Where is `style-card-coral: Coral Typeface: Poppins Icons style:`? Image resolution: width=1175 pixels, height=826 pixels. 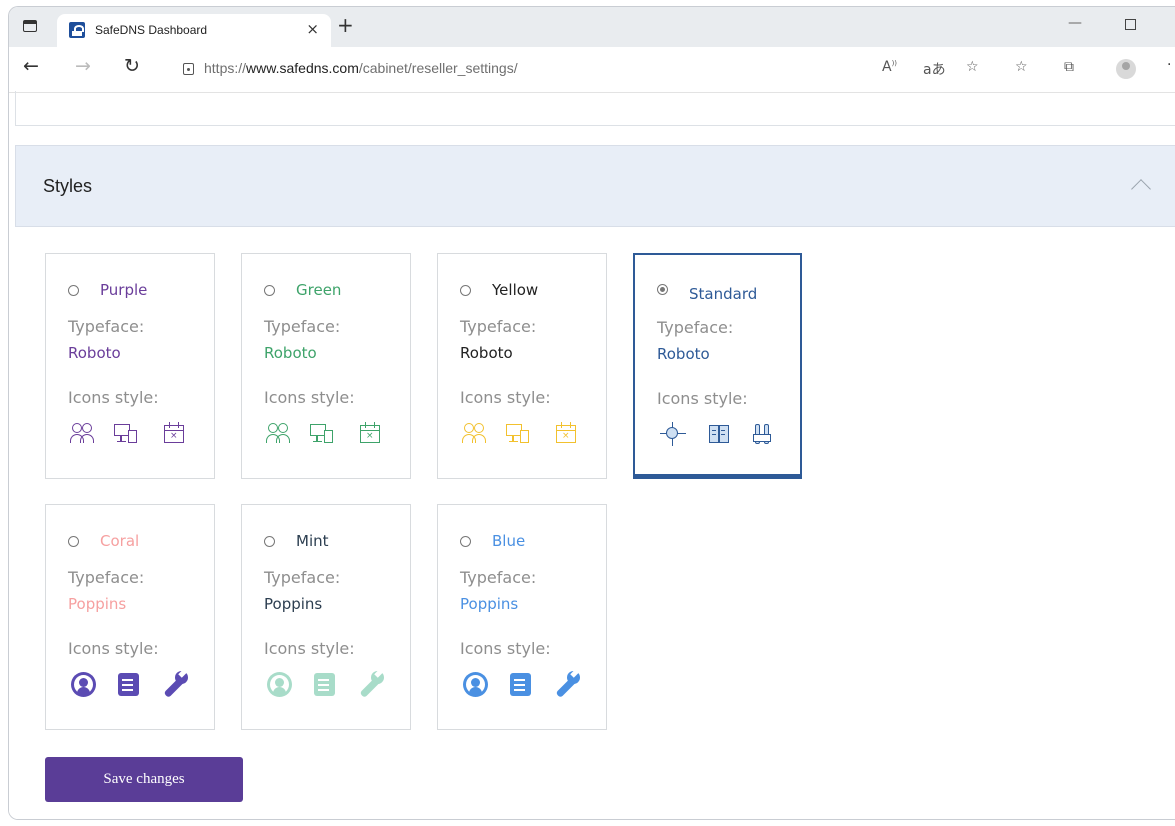
style-card-coral: Coral Typeface: Poppins Icons style: is located at coordinates (130, 617).